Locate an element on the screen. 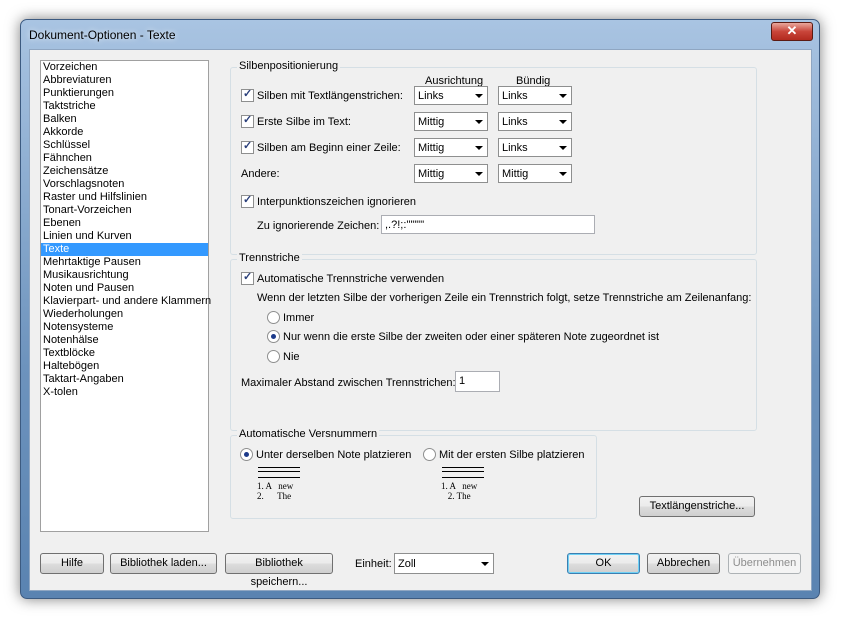  sidebar-item: Taktart-Angaben is located at coordinates (124, 379).